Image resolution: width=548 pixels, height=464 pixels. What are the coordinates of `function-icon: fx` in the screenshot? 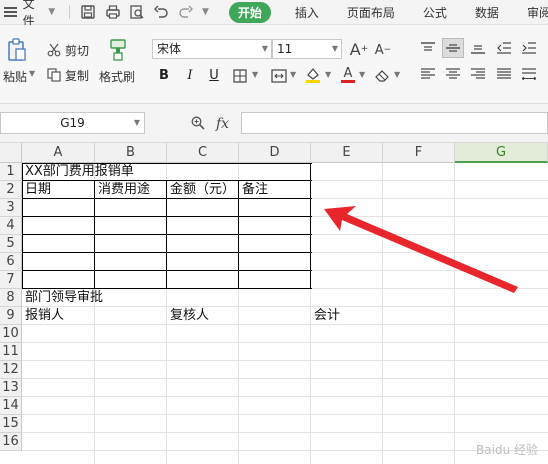 It's located at (222, 124).